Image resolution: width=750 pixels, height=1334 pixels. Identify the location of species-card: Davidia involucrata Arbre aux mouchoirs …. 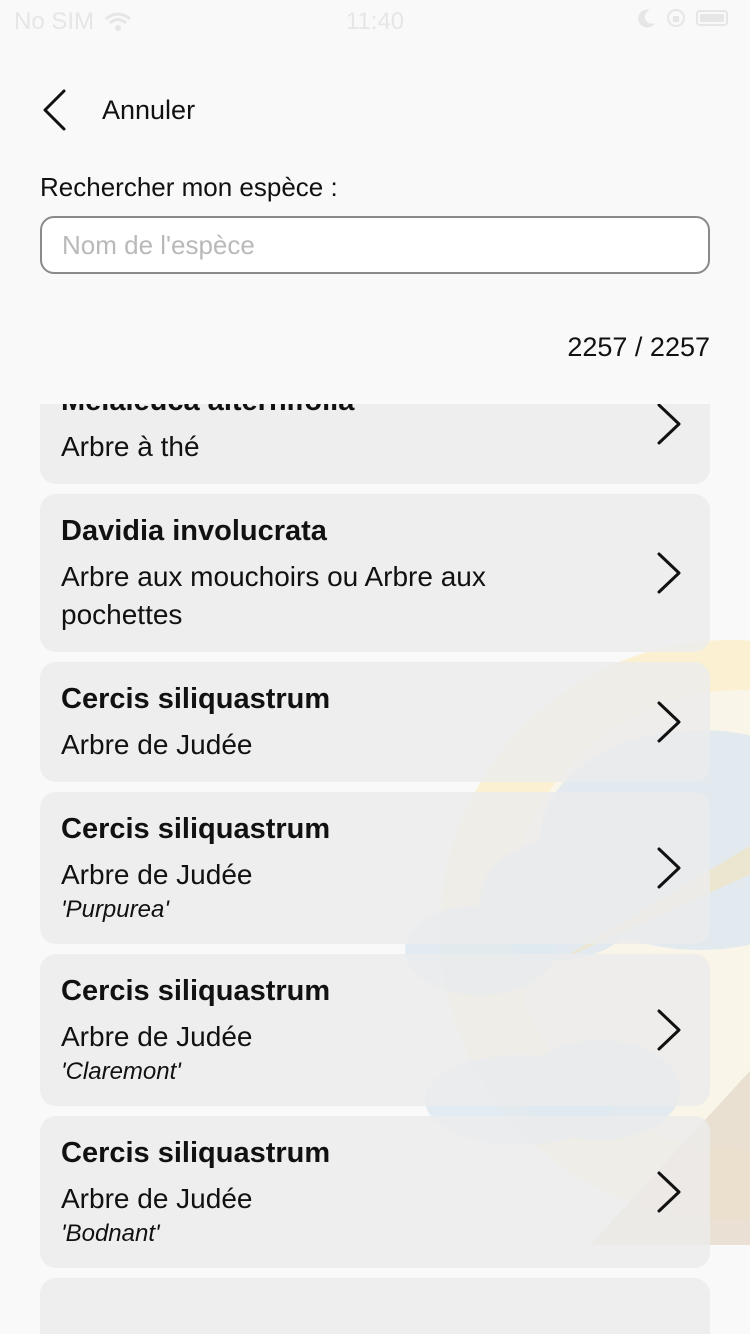
(375, 573).